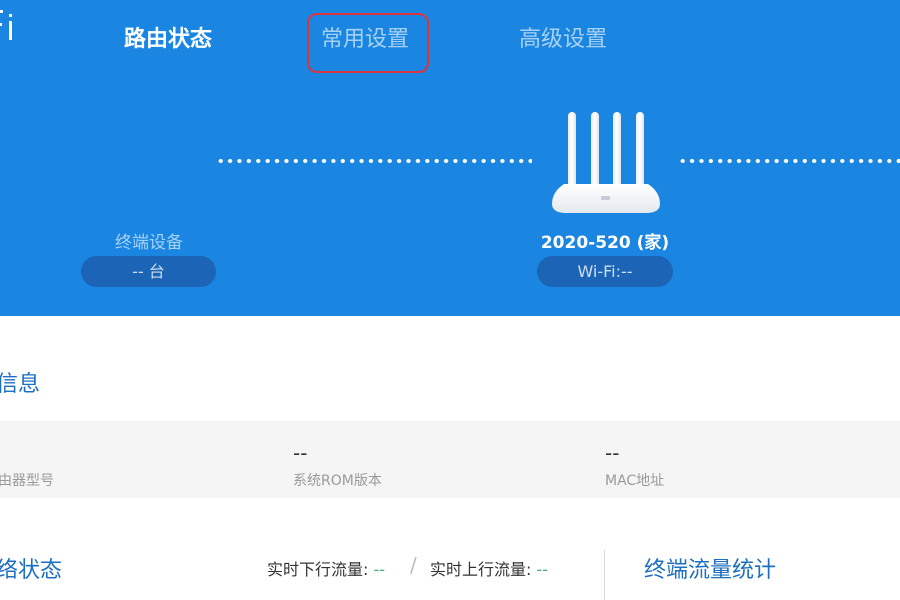 Image resolution: width=900 pixels, height=600 pixels. I want to click on download-traffic: 实时下行流量: --, so click(326, 568).